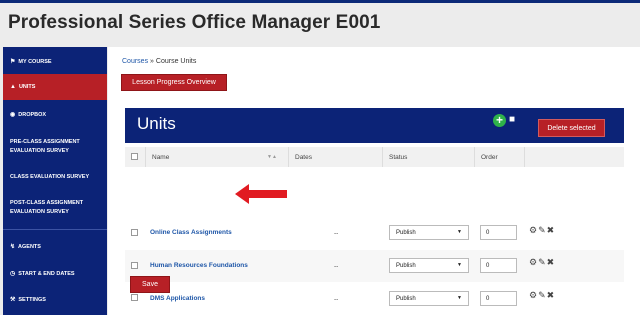 This screenshot has width=640, height=315. I want to click on pointer-arrow-icon, so click(261, 194).